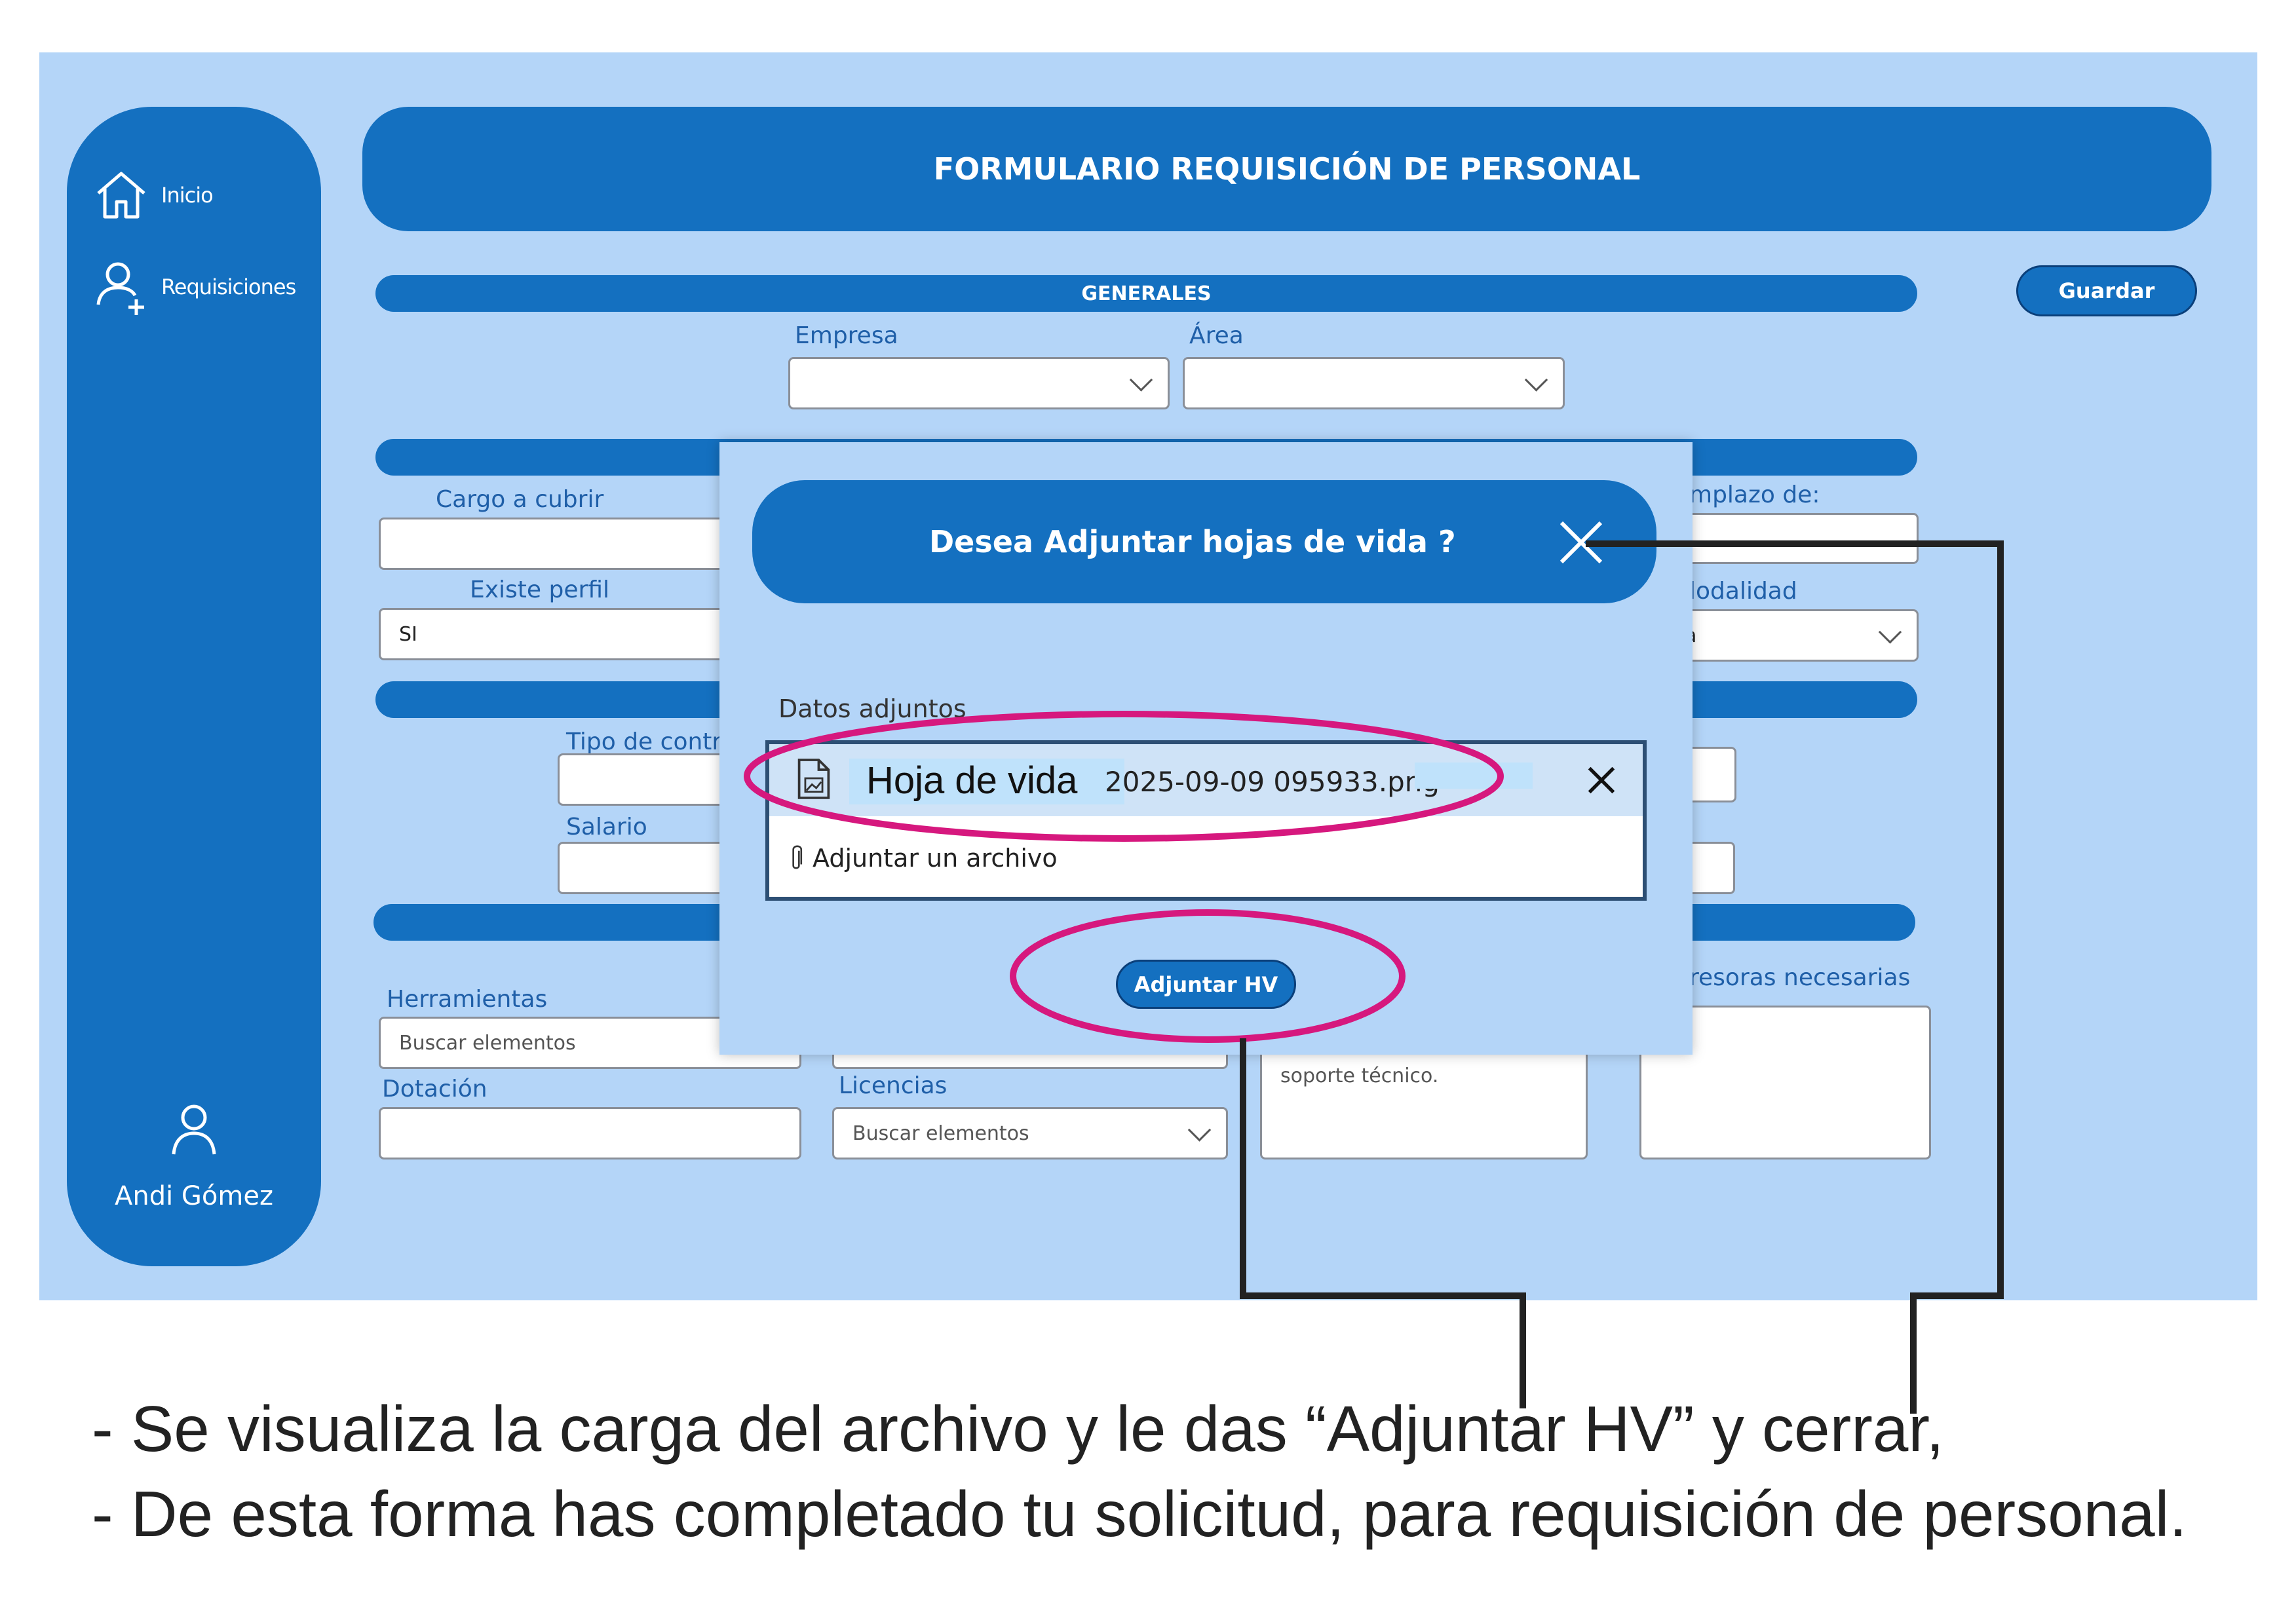  What do you see at coordinates (539, 589) in the screenshot?
I see `existe-perfil-label: Existe perfil` at bounding box center [539, 589].